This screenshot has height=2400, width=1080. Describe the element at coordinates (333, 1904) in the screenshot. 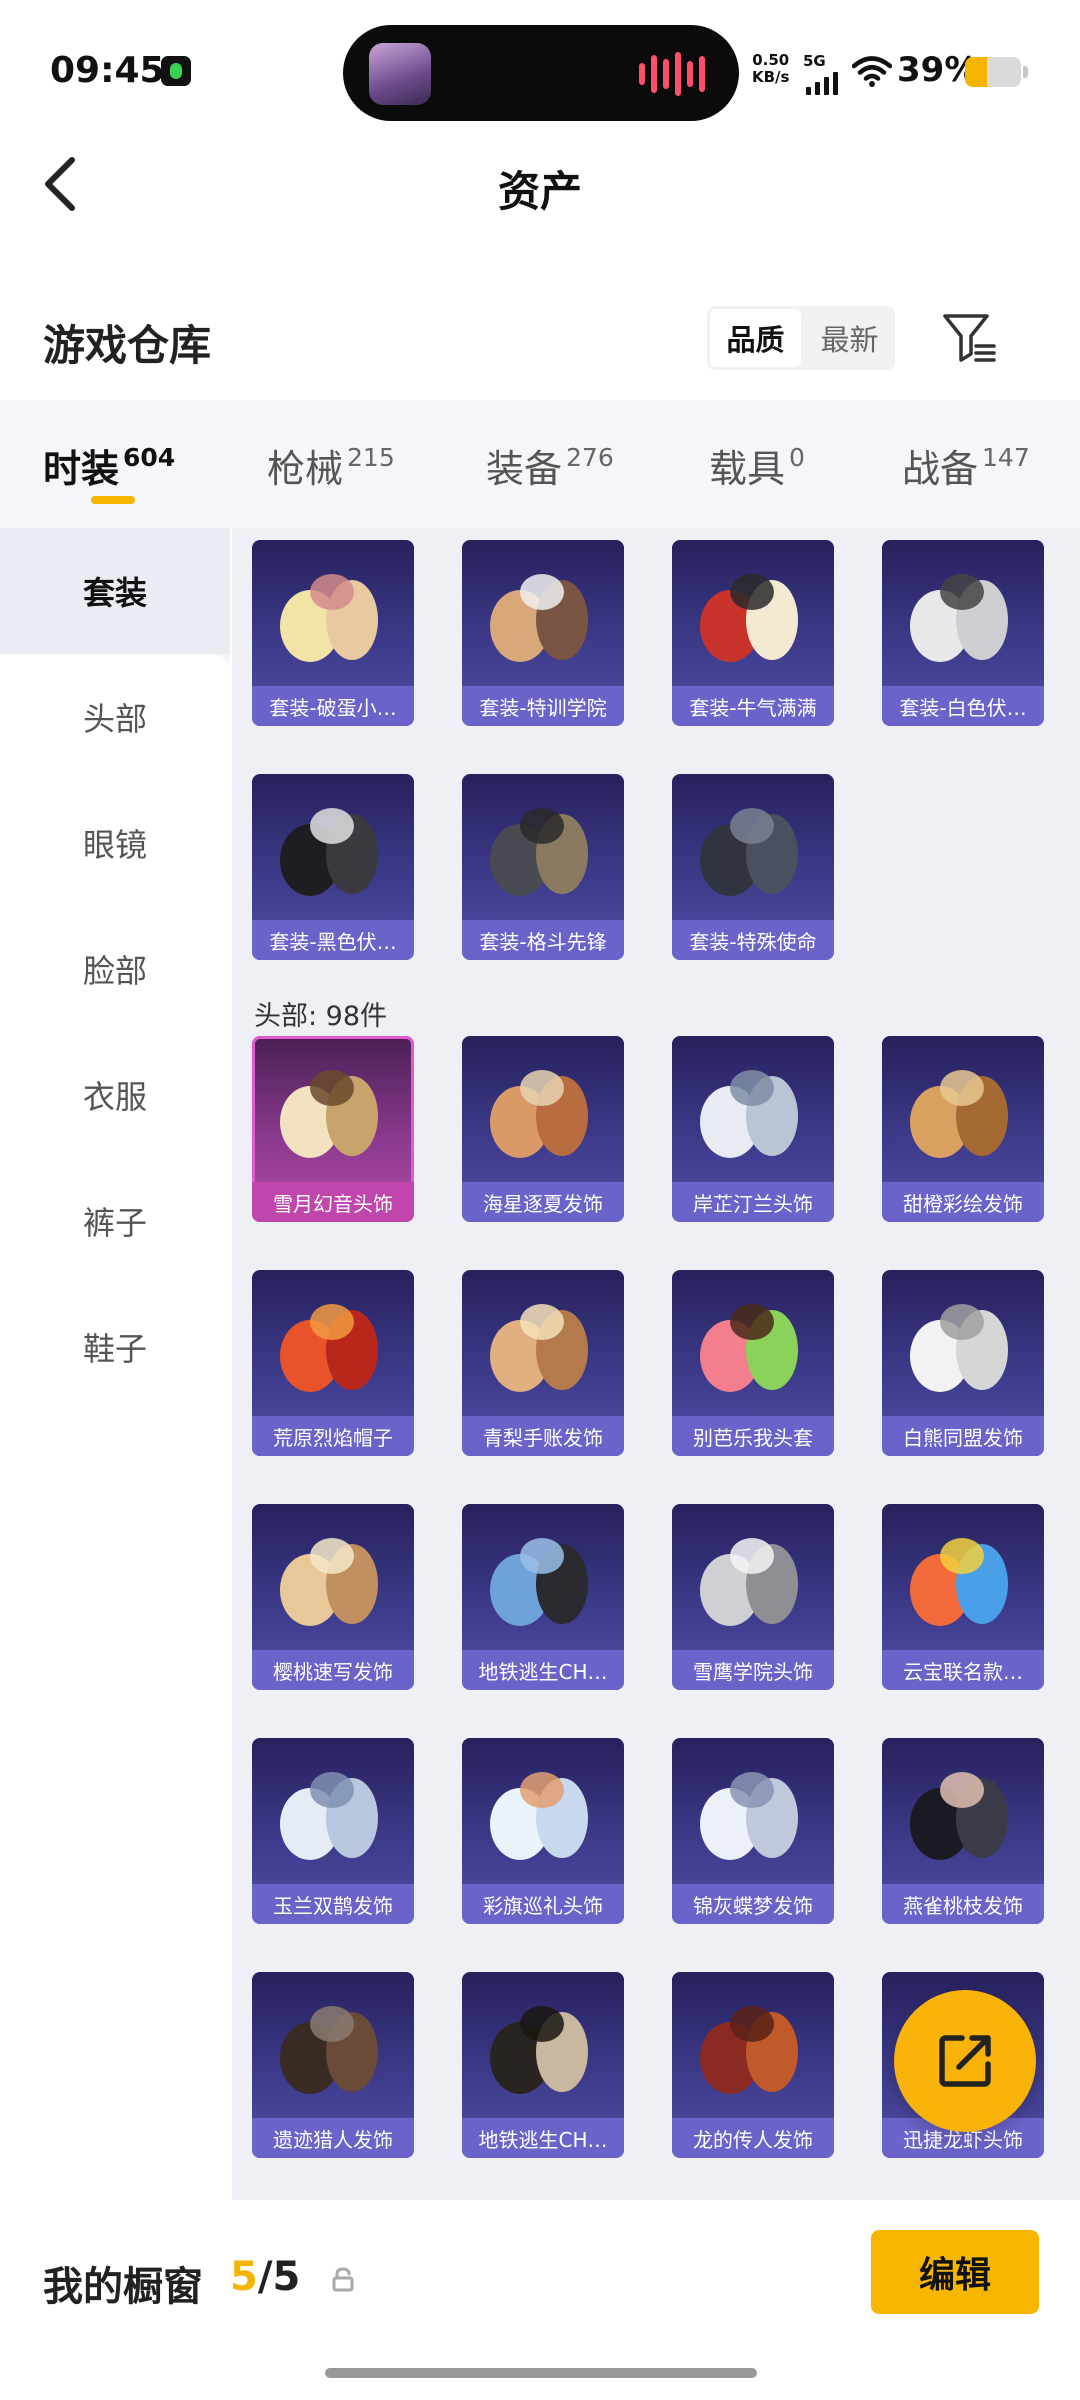

I see `item-name: 玉兰双鹊发饰` at that location.